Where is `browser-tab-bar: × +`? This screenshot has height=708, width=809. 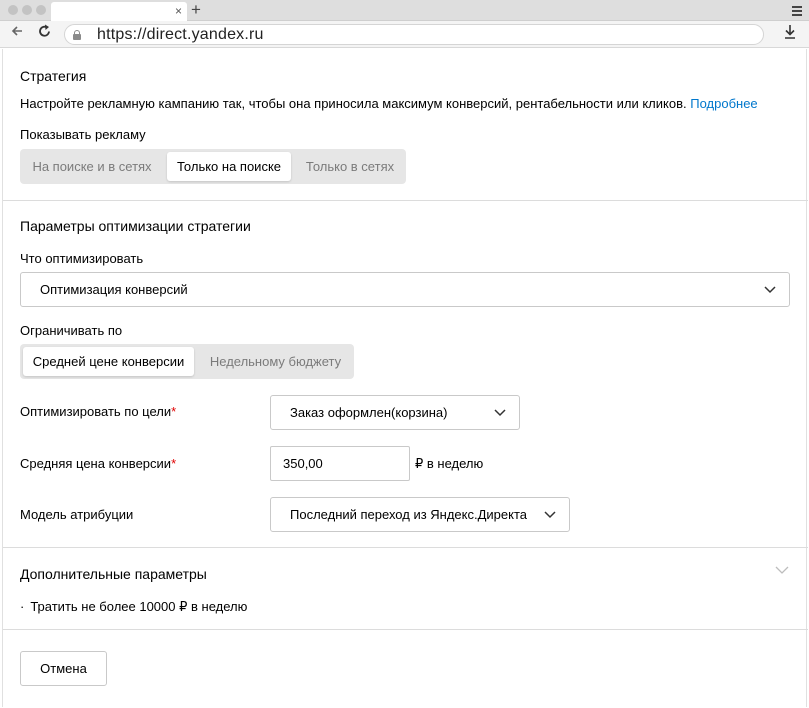 browser-tab-bar: × + is located at coordinates (404, 10).